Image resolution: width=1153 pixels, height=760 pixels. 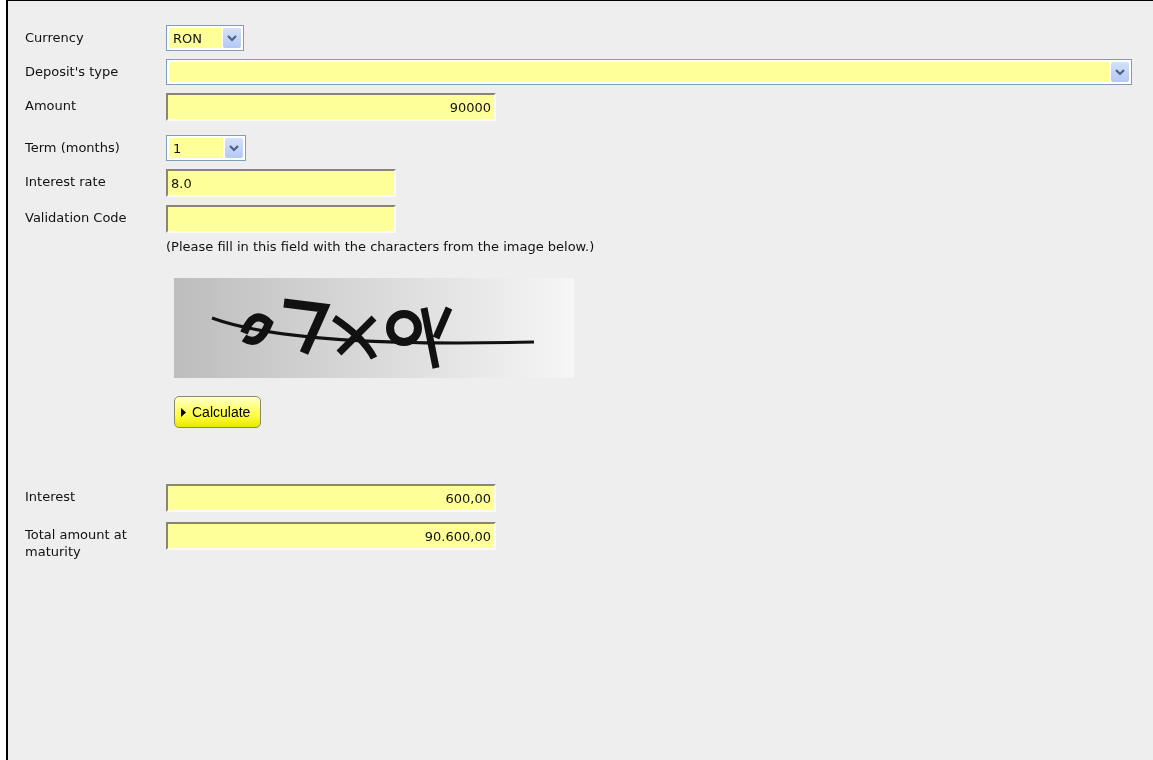 I want to click on field-label: Amount, so click(x=51, y=105).